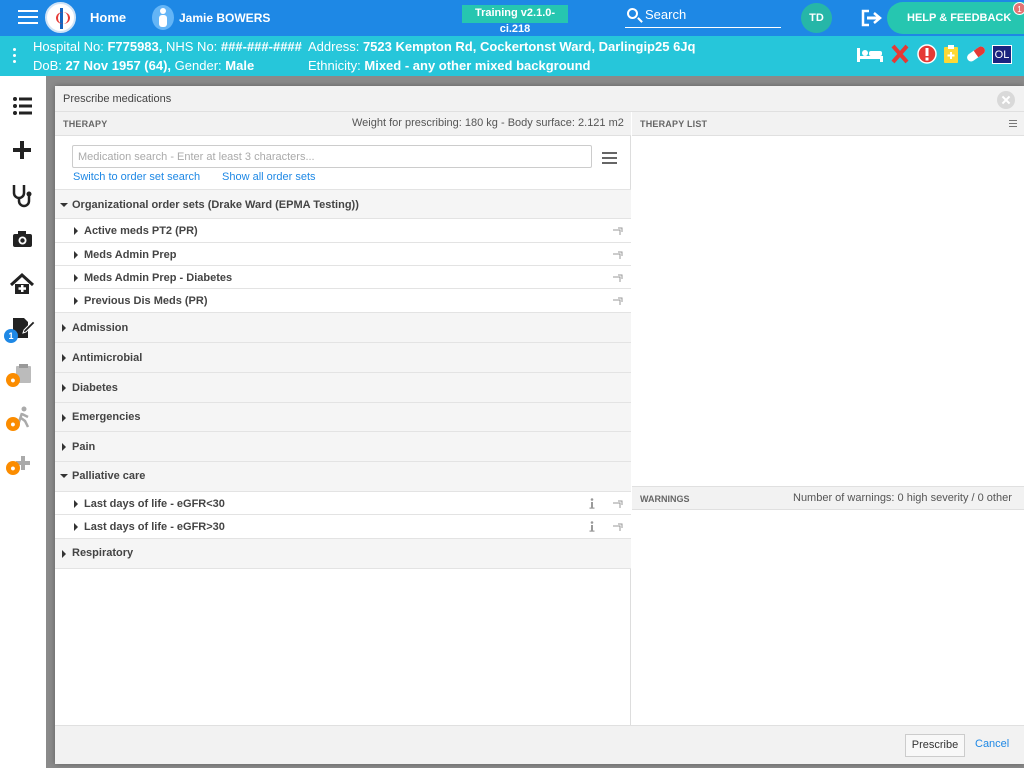 This screenshot has width=1024, height=768. What do you see at coordinates (107, 358) in the screenshot?
I see `group-label: Antimicrobial` at bounding box center [107, 358].